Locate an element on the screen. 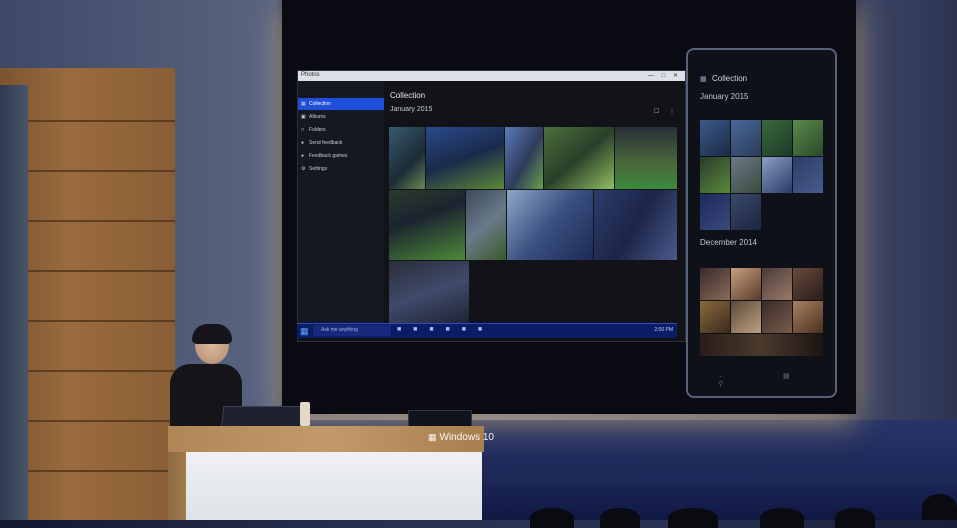 The image size is (957, 528). sidebar-item-label: Send feedback is located at coordinates (326, 143).